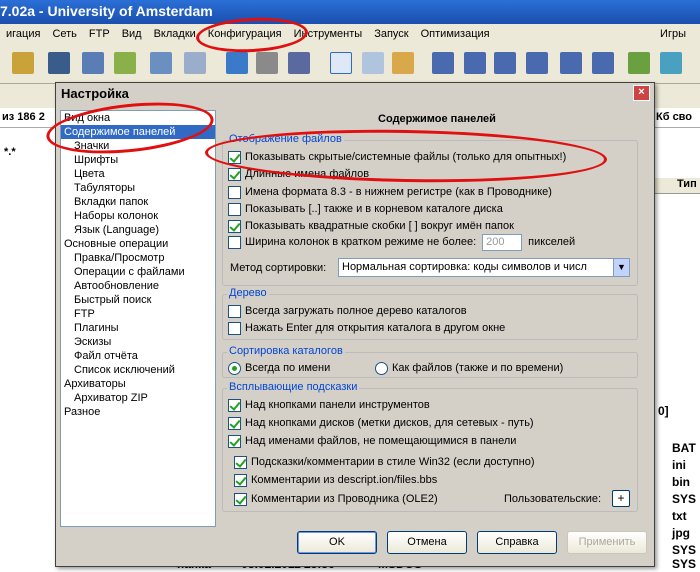  What do you see at coordinates (23, 34) in the screenshot?
I see `menu-item-navigation: игация` at bounding box center [23, 34].